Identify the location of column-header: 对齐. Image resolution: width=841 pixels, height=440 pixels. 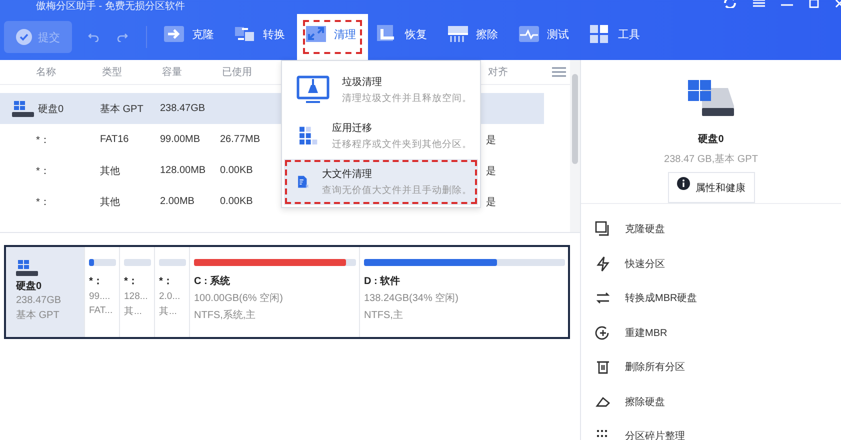
(498, 72).